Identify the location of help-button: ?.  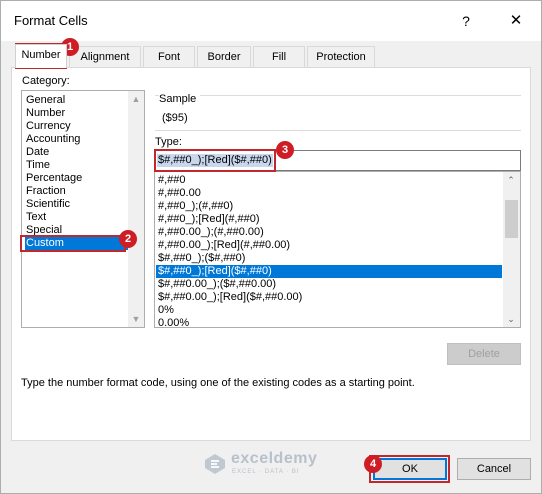
(466, 21).